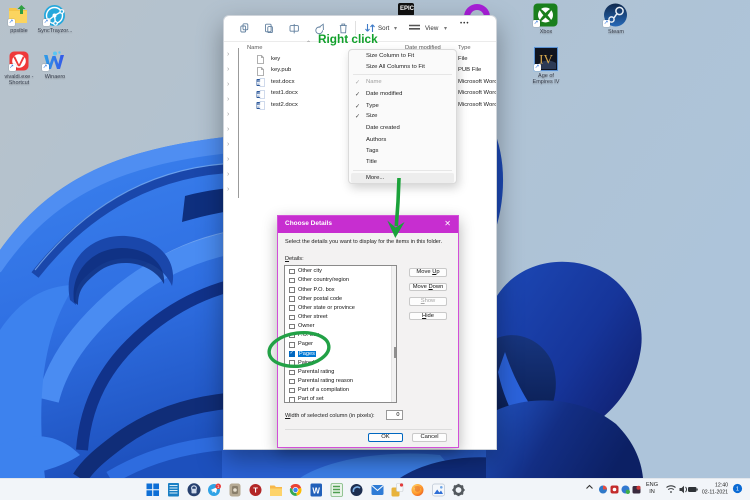  Describe the element at coordinates (316, 490) in the screenshot. I see `svg-text: W` at that location.